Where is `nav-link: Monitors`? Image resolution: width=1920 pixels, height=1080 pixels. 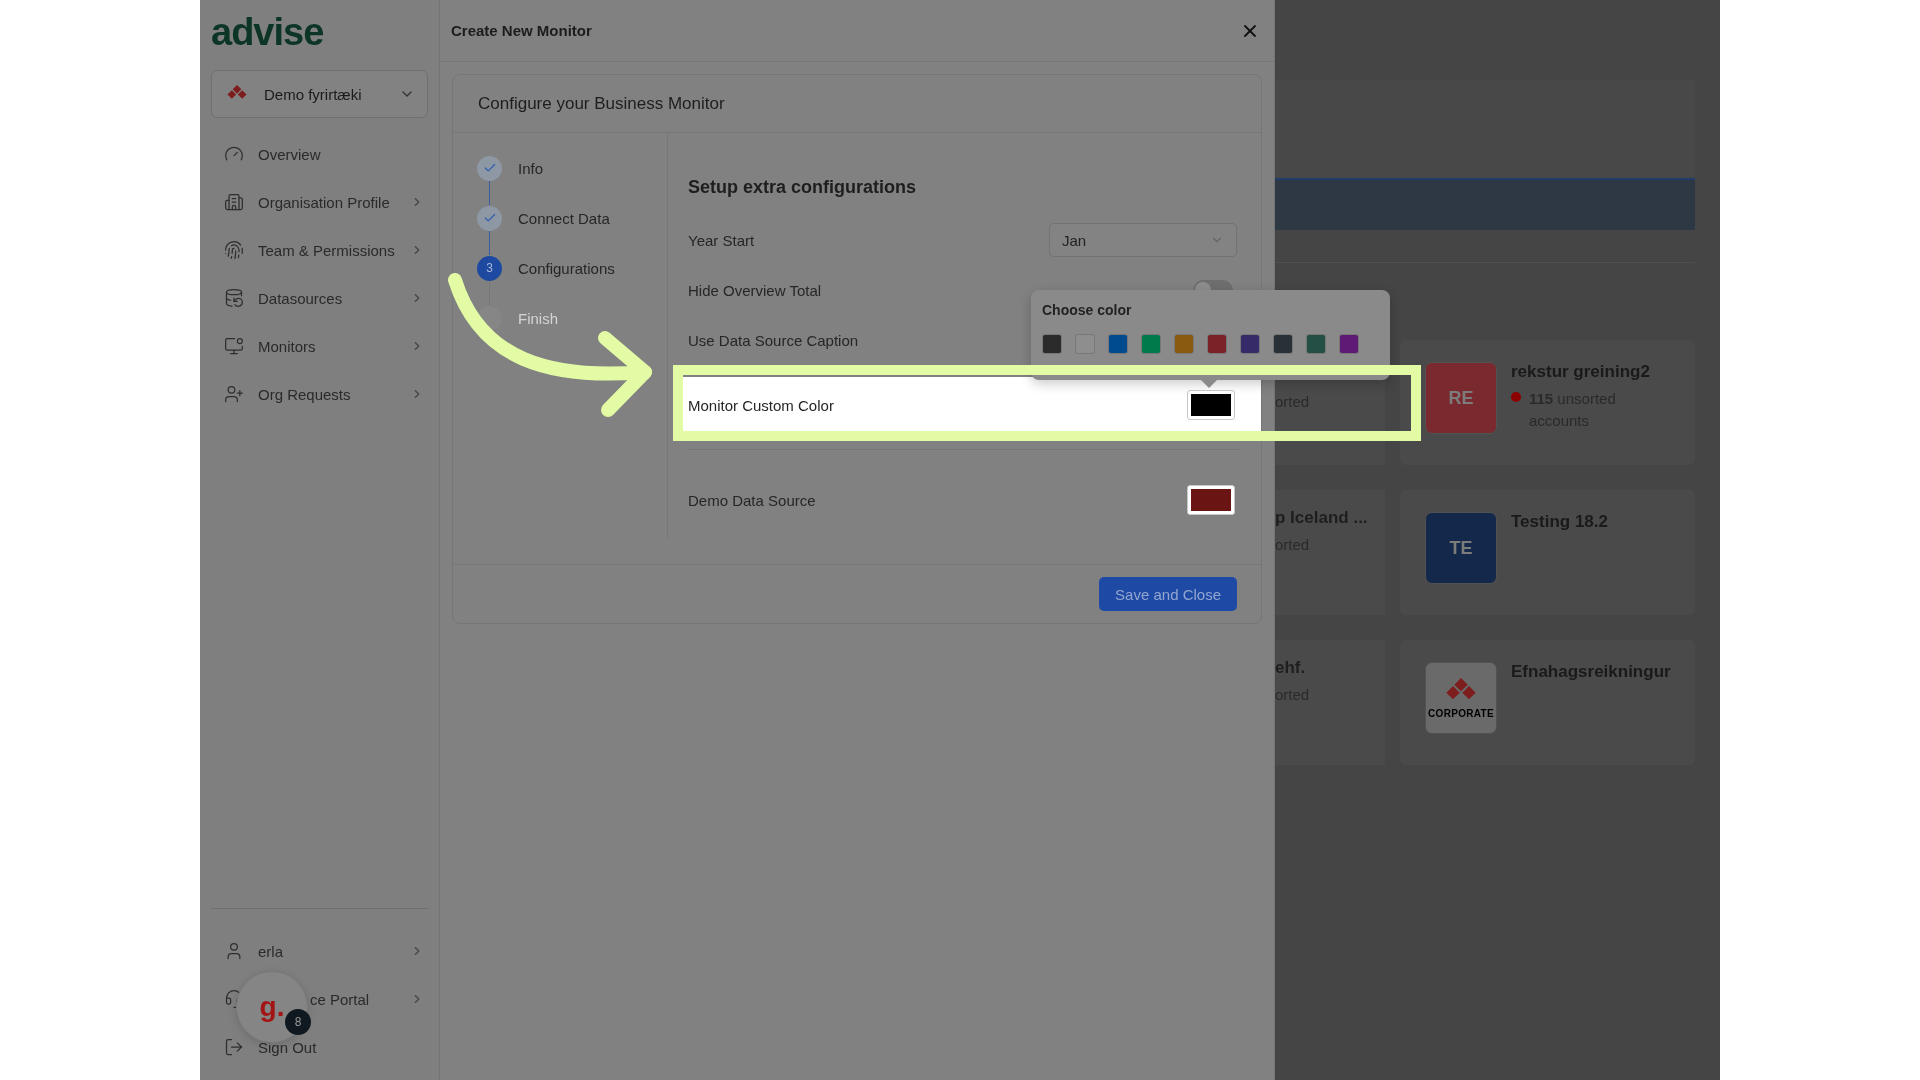 nav-link: Monitors is located at coordinates (287, 346).